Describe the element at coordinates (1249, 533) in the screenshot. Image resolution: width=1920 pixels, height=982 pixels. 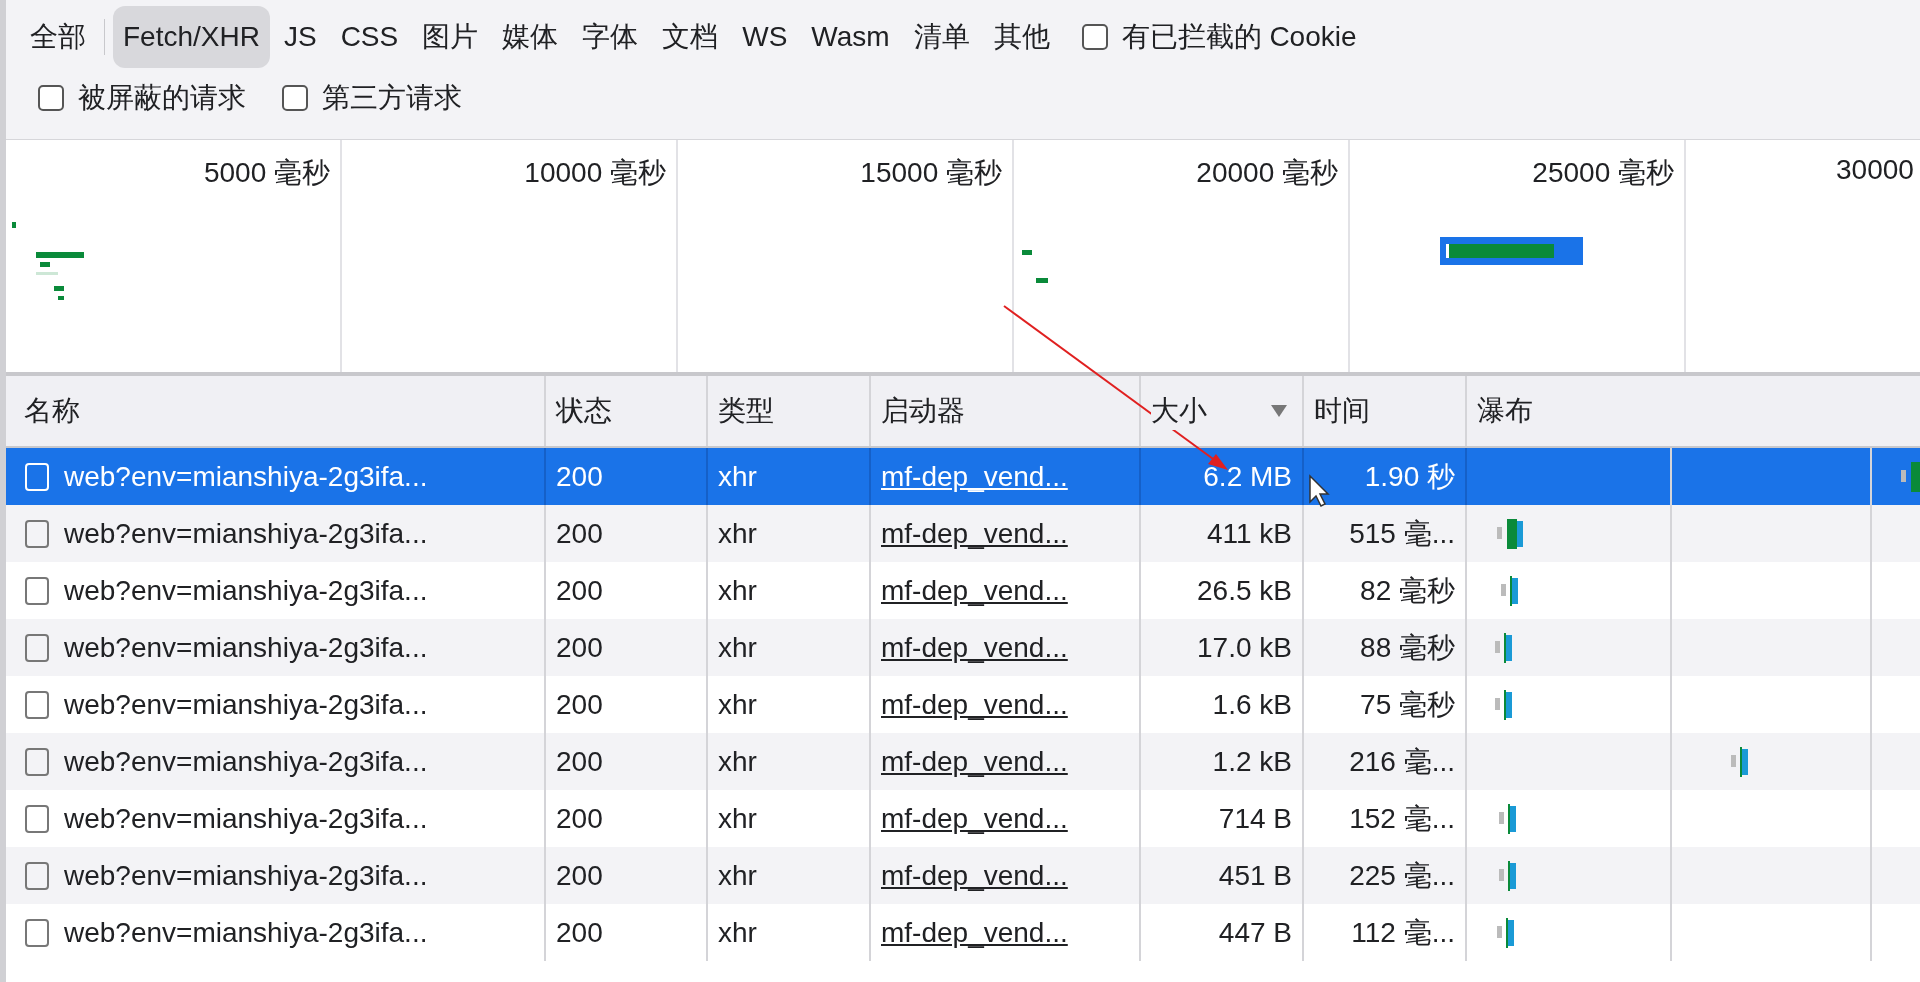
I see `table-cell: 411 kB` at that location.